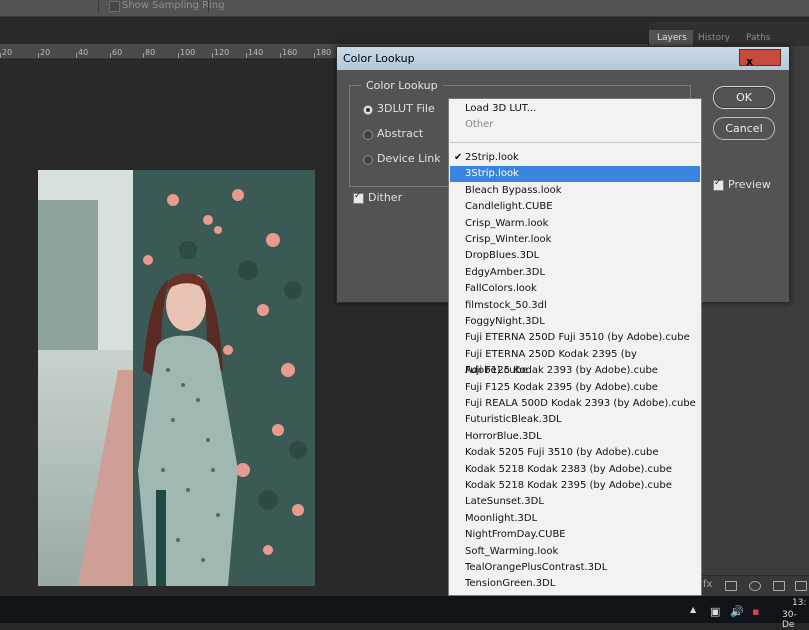 Image resolution: width=809 pixels, height=630 pixels. What do you see at coordinates (222, 52) in the screenshot?
I see `ruler-tick-label: 120` at bounding box center [222, 52].